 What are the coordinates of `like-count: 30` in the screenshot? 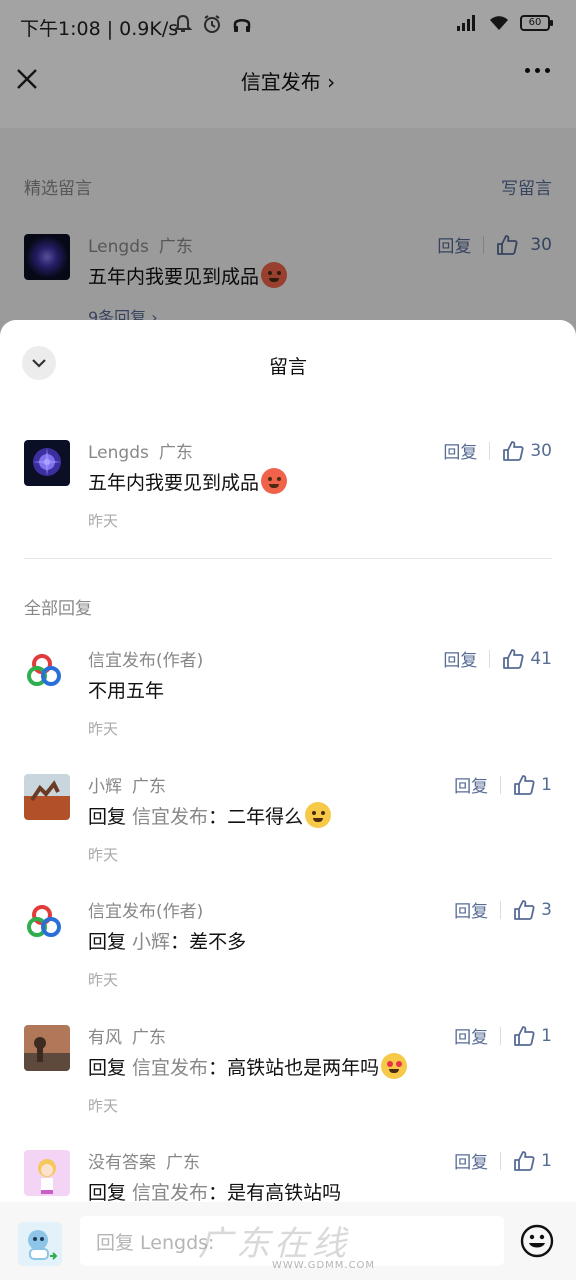 It's located at (541, 450).